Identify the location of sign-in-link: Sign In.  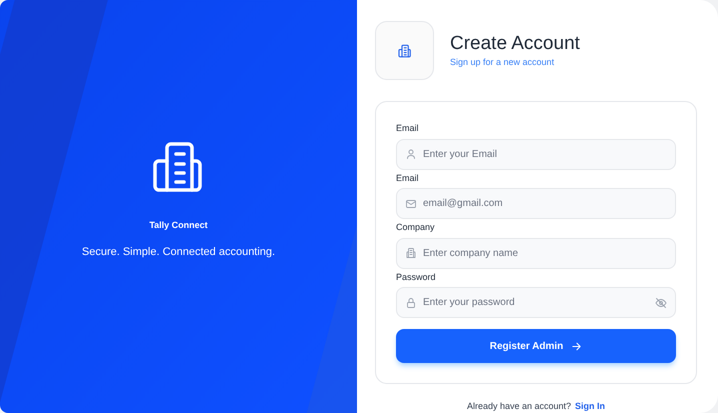
(590, 406).